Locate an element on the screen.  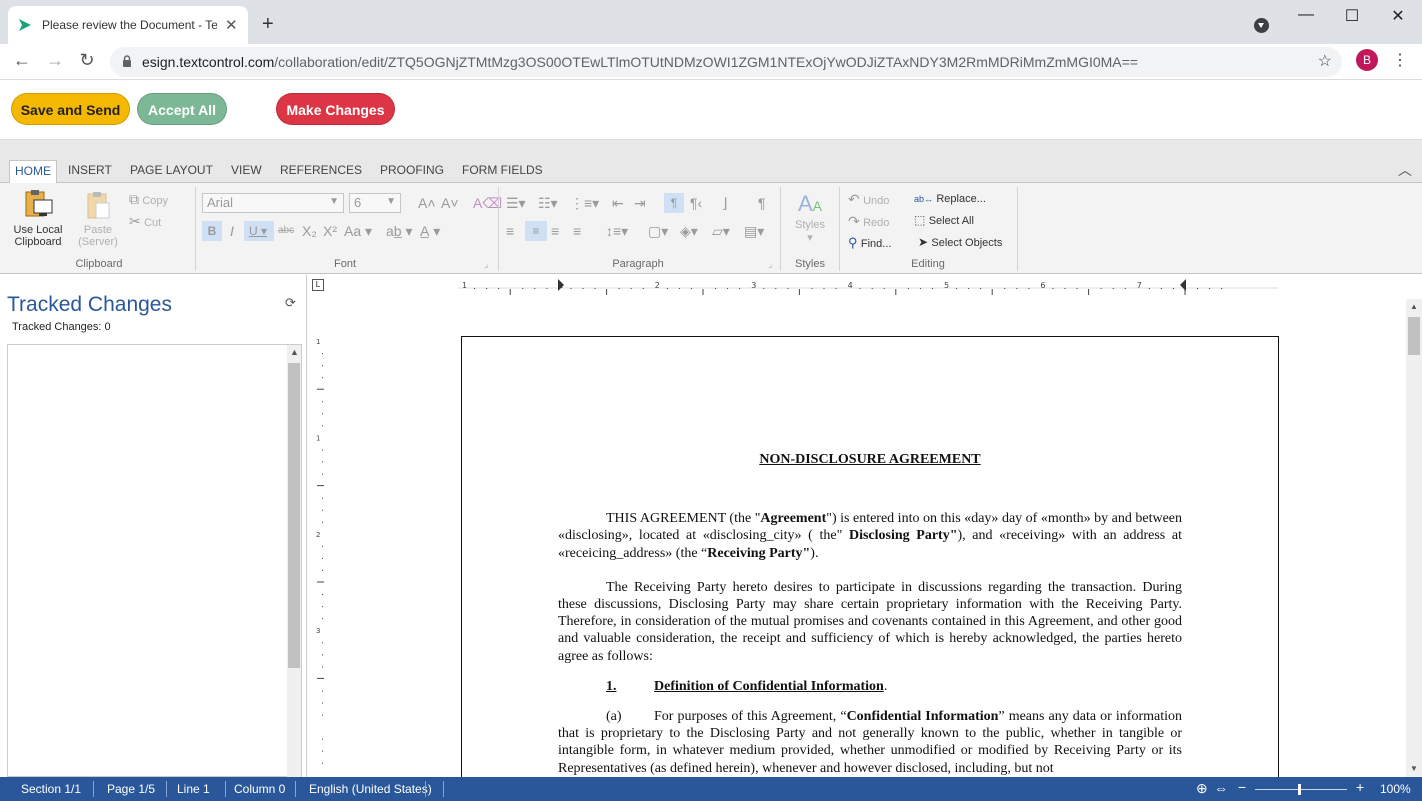
grow-font-icon: A˄ is located at coordinates (427, 203).